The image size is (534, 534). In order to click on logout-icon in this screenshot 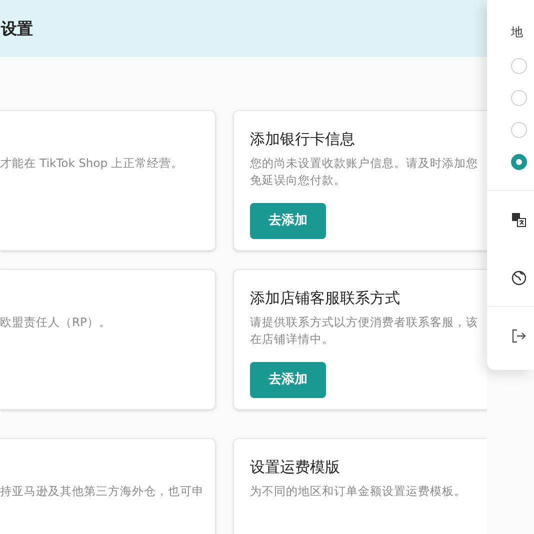, I will do `click(519, 336)`.